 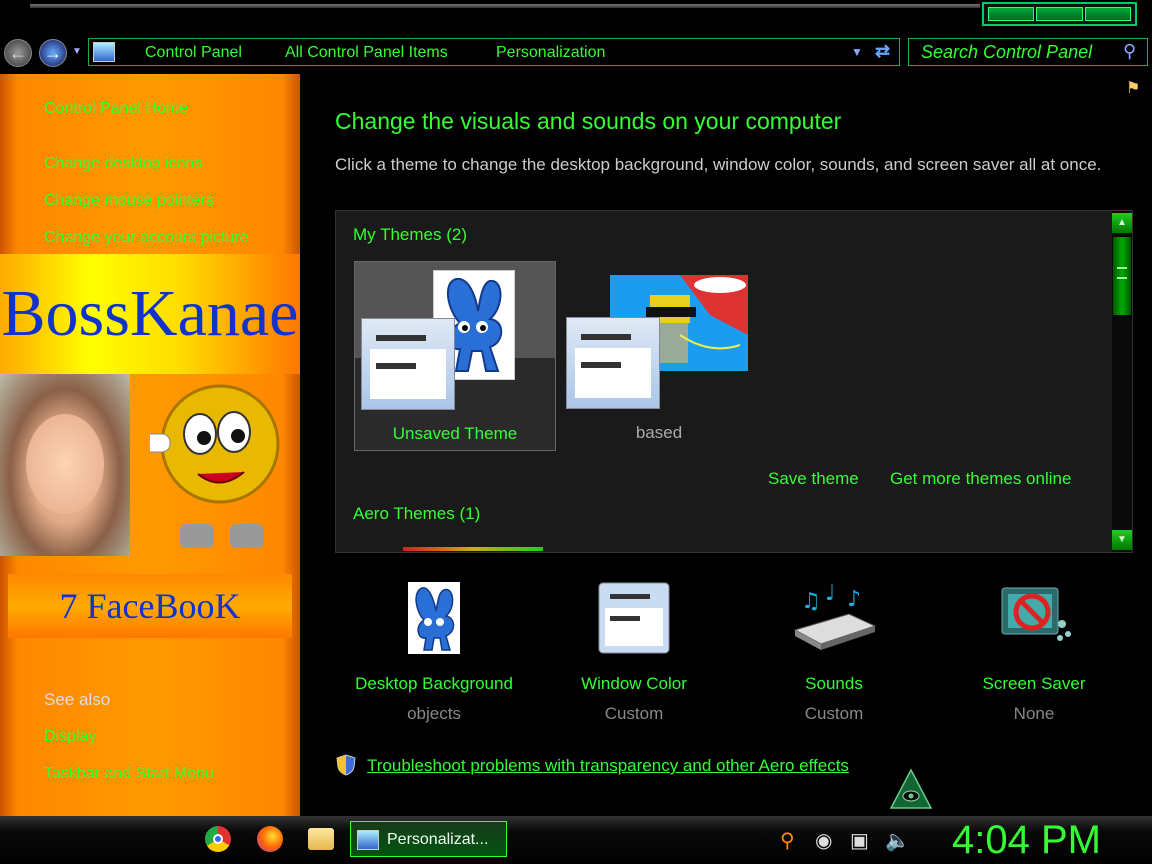 I want to click on scroll-grip-icon, so click(x=1122, y=273).